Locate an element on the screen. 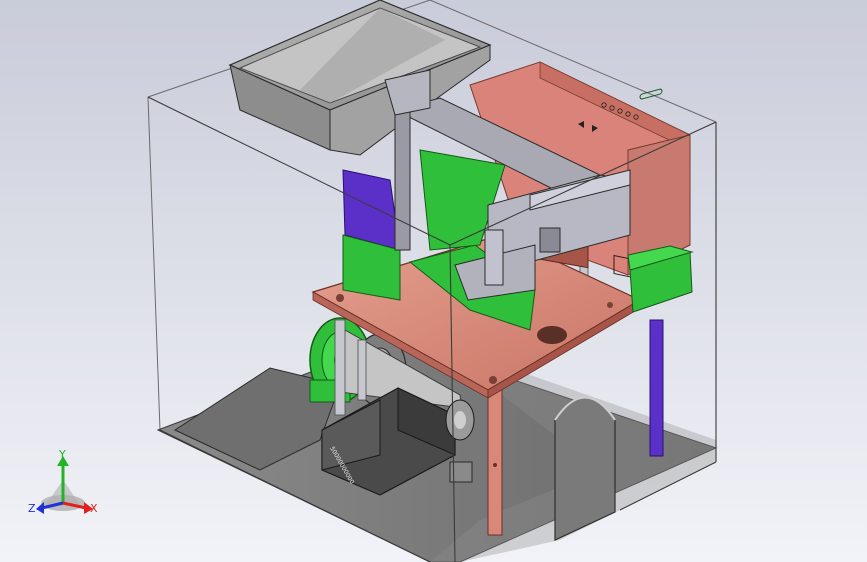 Image resolution: width=867 pixels, height=562 pixels. color-column is located at coordinates (371, 235).